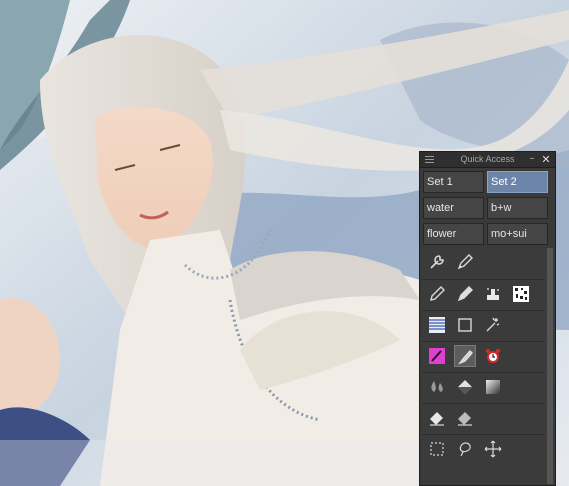 This screenshot has width=569, height=486. What do you see at coordinates (437, 387) in the screenshot?
I see `water-drops-icon` at bounding box center [437, 387].